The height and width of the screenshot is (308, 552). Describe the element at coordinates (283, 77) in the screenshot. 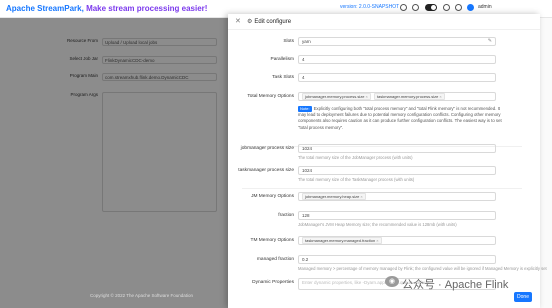

I see `task-slots-label: Task Slots` at that location.